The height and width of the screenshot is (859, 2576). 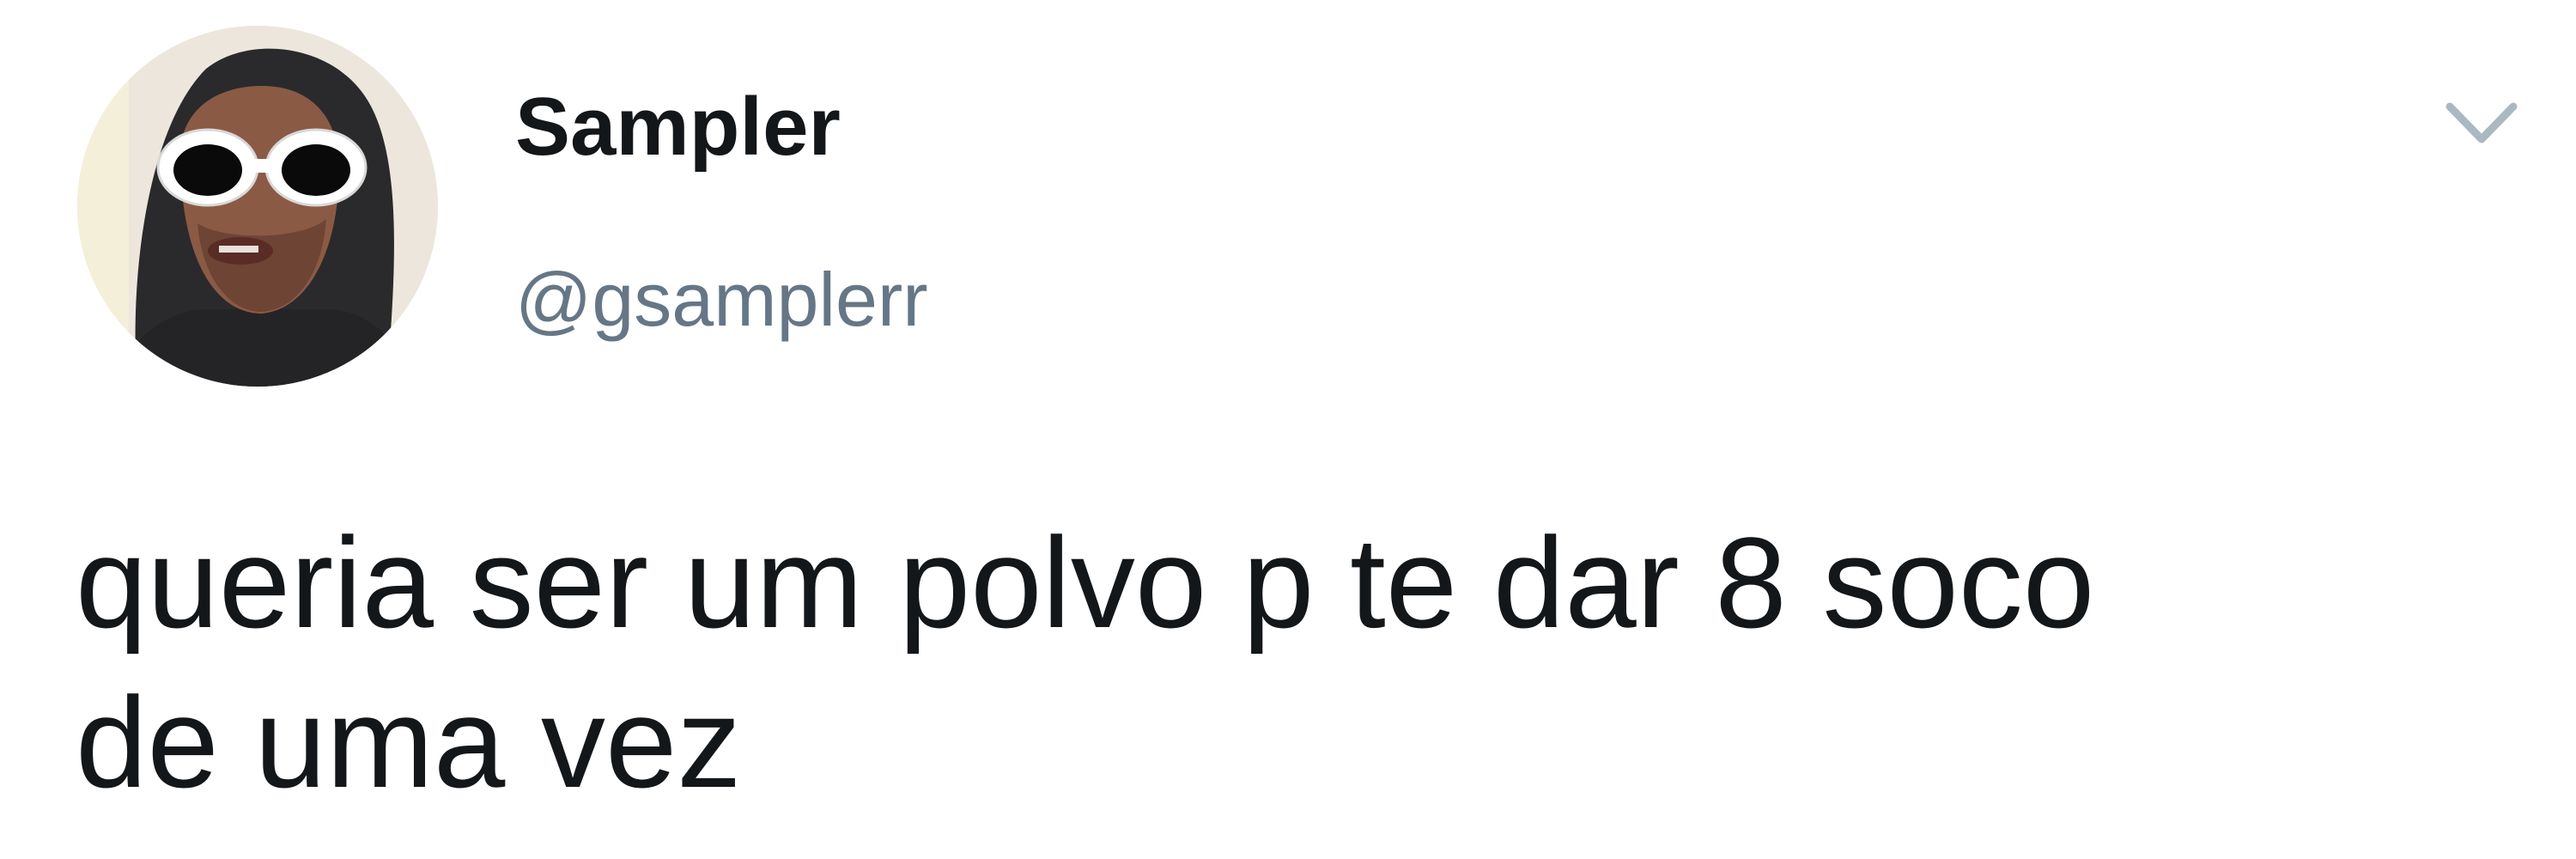 What do you see at coordinates (678, 127) in the screenshot?
I see `author-display-name: Sampler` at bounding box center [678, 127].